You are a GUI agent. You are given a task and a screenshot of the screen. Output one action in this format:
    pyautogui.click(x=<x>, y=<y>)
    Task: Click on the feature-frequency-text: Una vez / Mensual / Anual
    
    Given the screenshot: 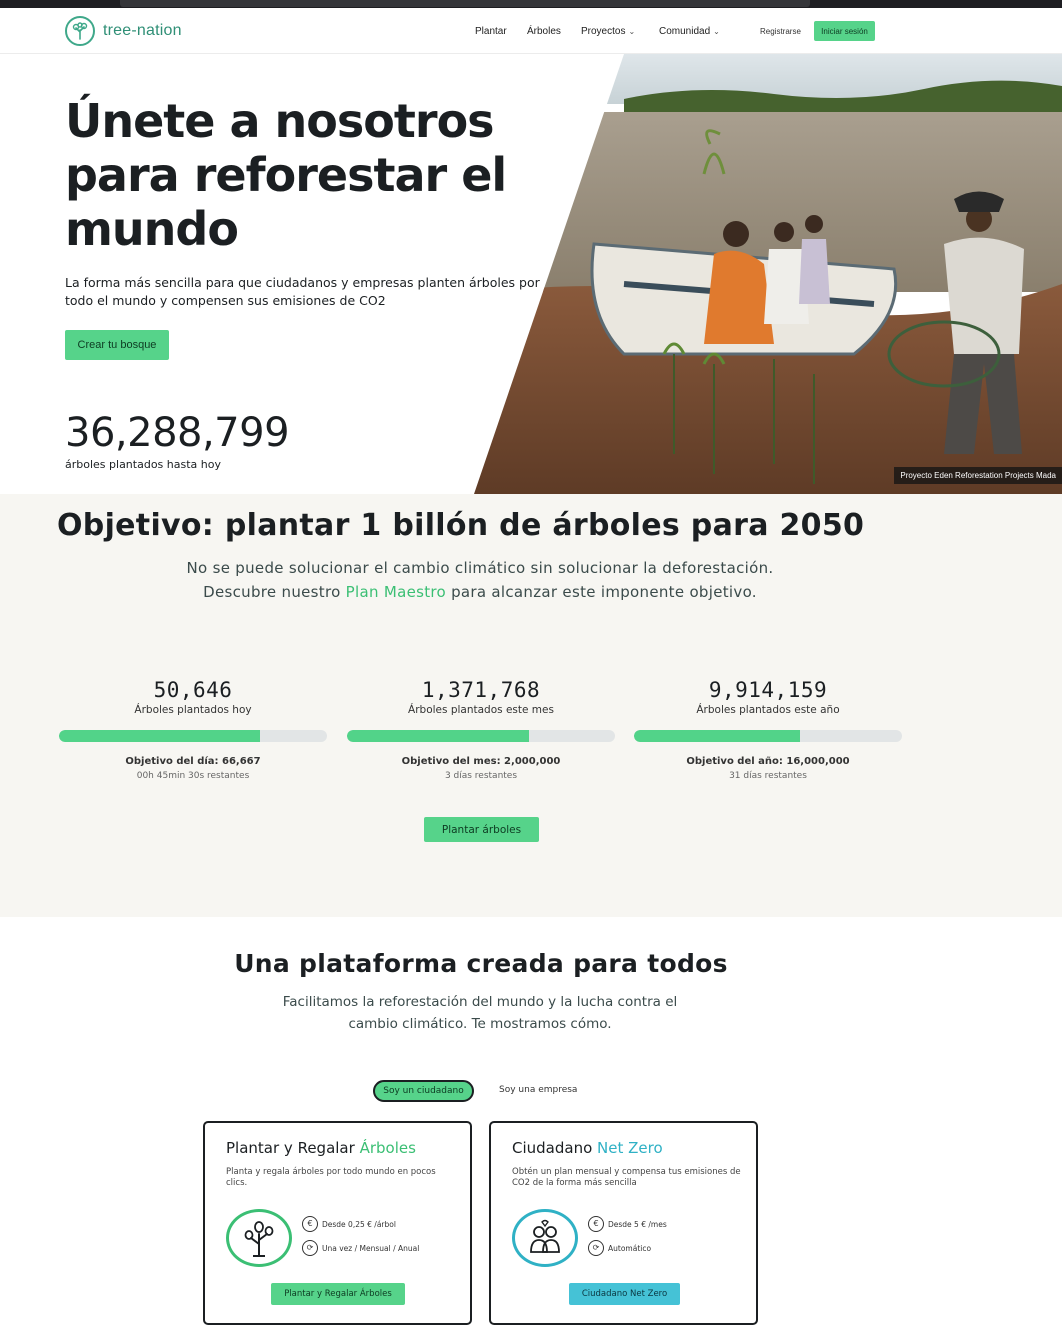 What is the action you would take?
    pyautogui.click(x=371, y=1248)
    